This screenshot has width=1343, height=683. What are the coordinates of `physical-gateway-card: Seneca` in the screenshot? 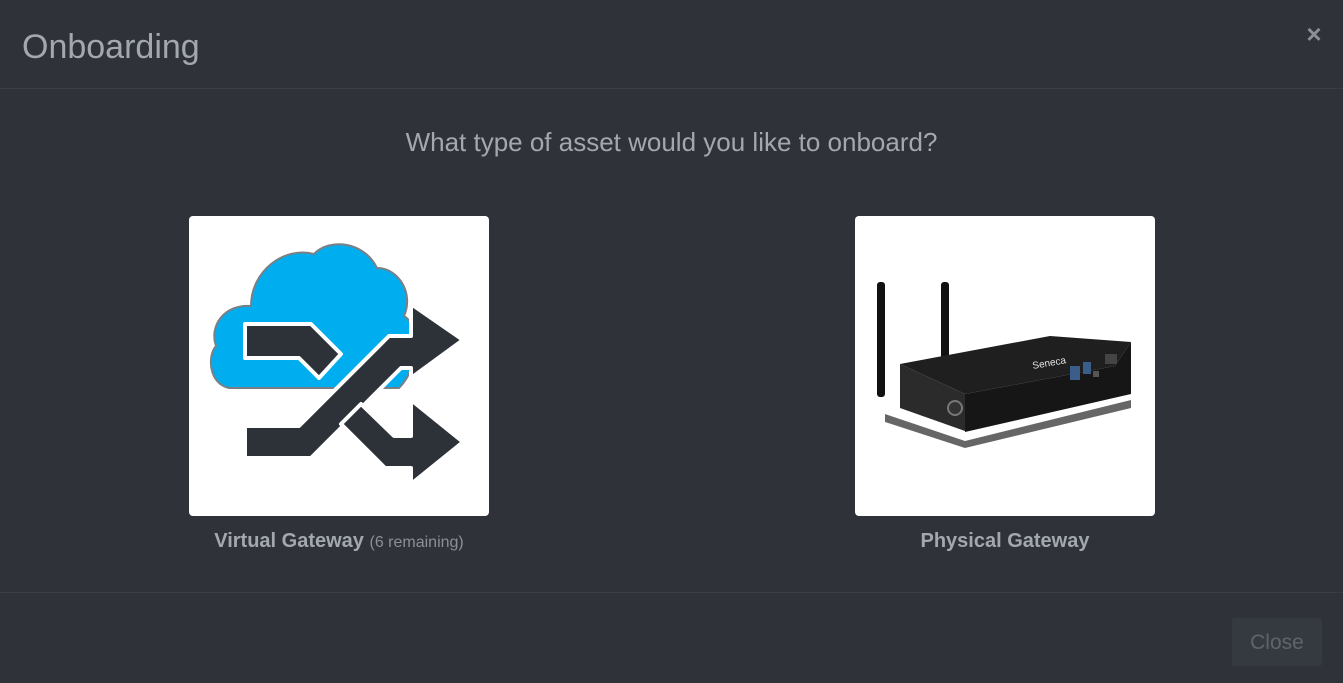 It's located at (1005, 366).